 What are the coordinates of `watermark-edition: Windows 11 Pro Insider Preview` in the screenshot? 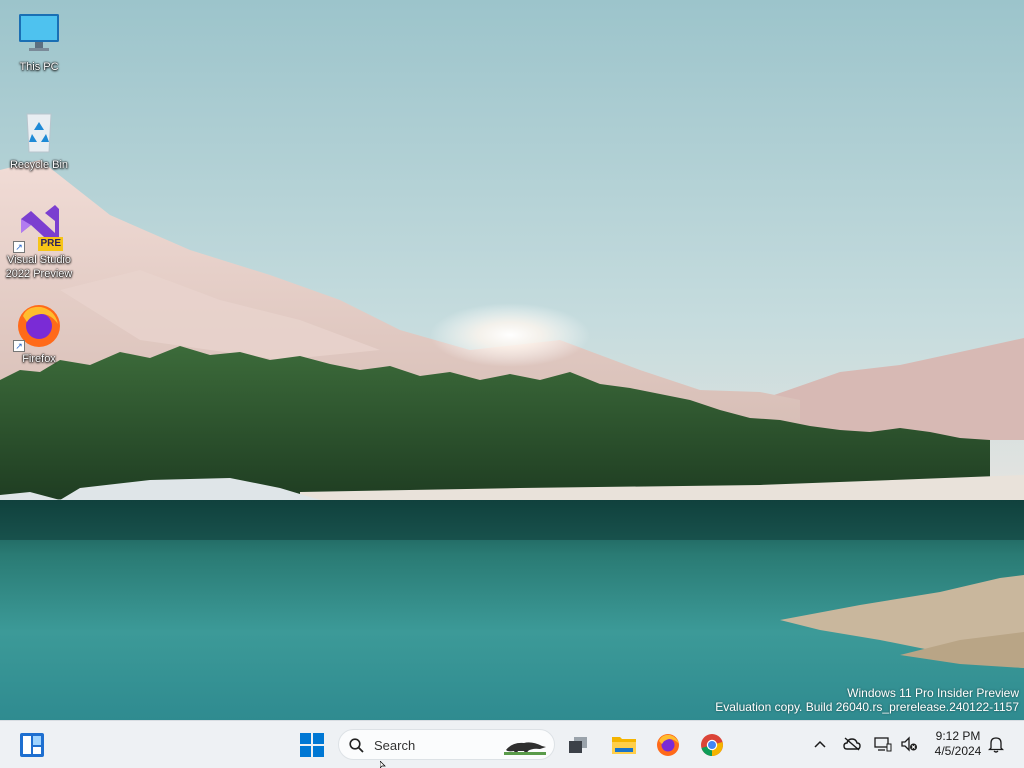 It's located at (933, 693).